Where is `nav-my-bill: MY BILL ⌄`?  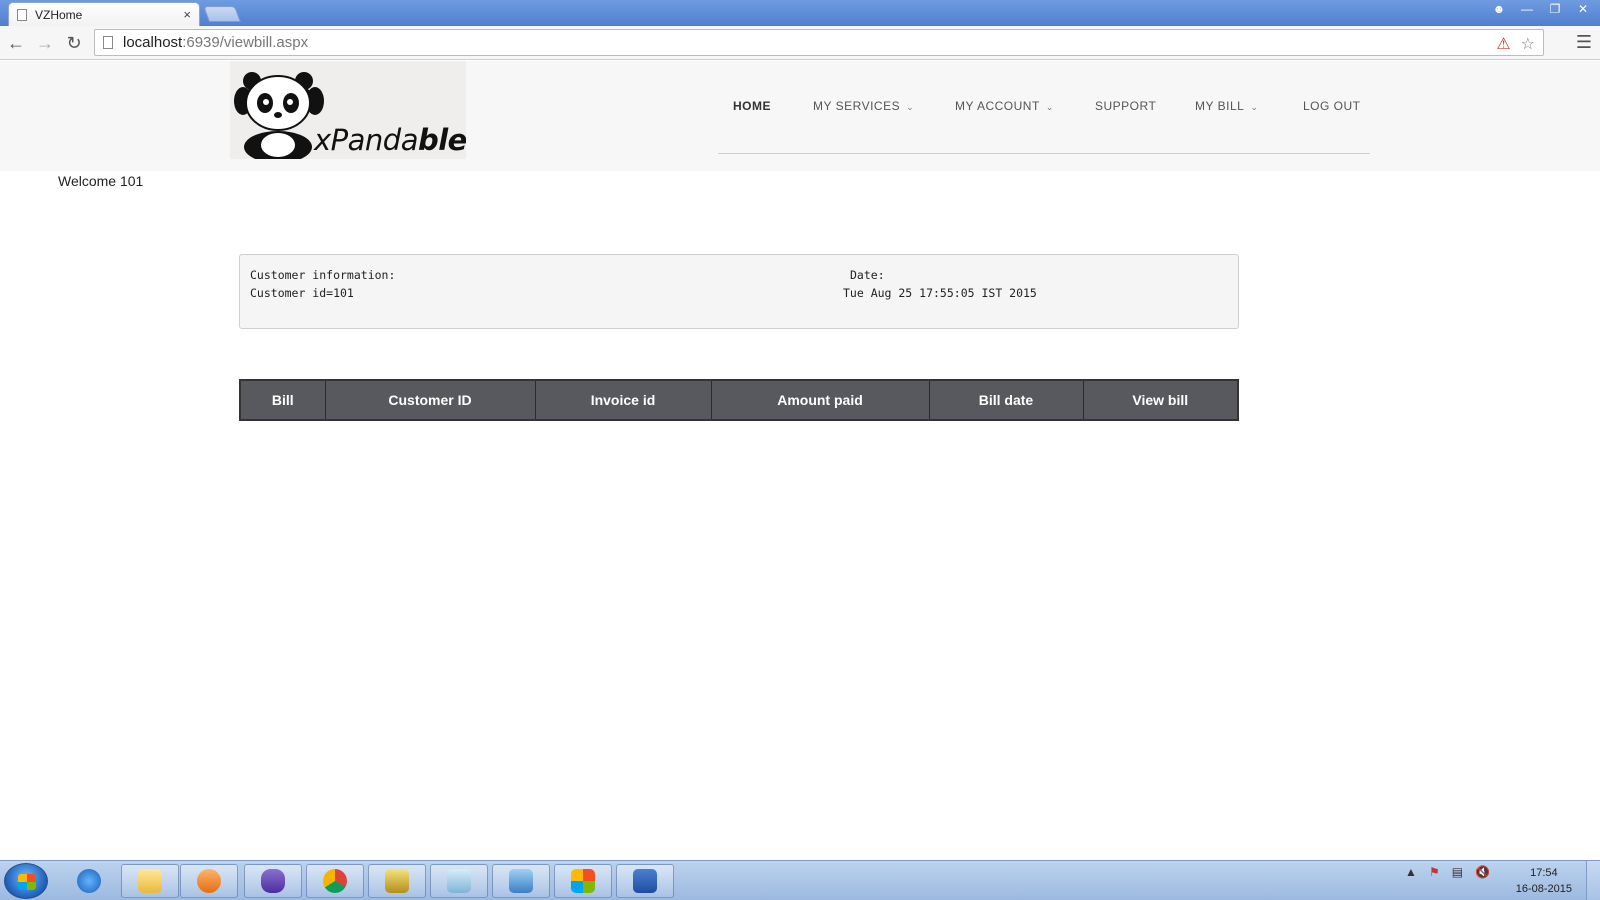
nav-my-bill: MY BILL ⌄ is located at coordinates (1226, 106).